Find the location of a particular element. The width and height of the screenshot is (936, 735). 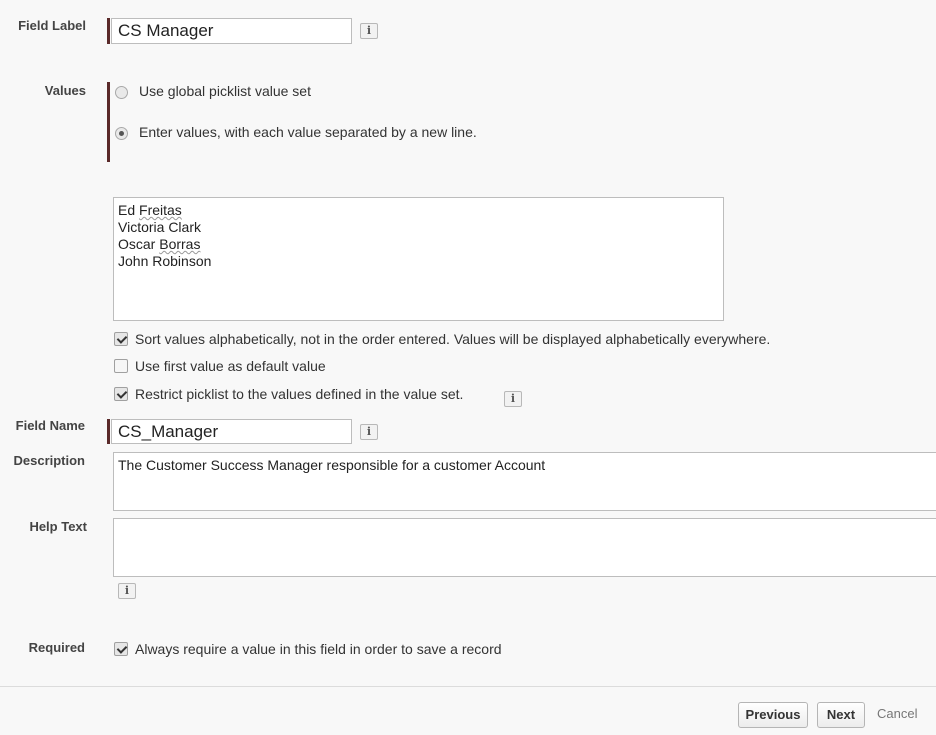

global-picklist-radio-label: Use global picklist value set is located at coordinates (225, 91).